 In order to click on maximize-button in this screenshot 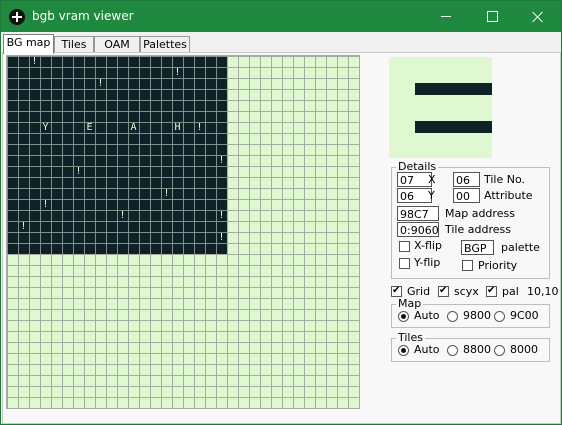, I will do `click(492, 16)`.